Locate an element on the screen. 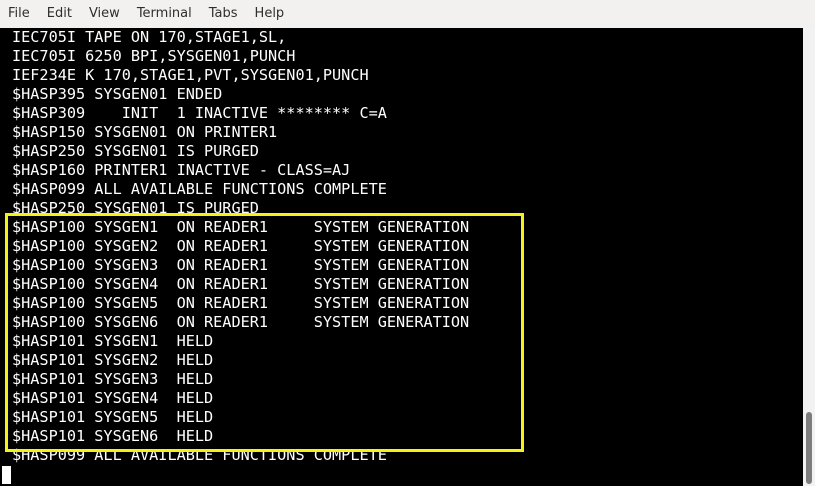  terminal-line: $HASP309 INIT 1 INACTIVE ******** C=A is located at coordinates (199, 113).